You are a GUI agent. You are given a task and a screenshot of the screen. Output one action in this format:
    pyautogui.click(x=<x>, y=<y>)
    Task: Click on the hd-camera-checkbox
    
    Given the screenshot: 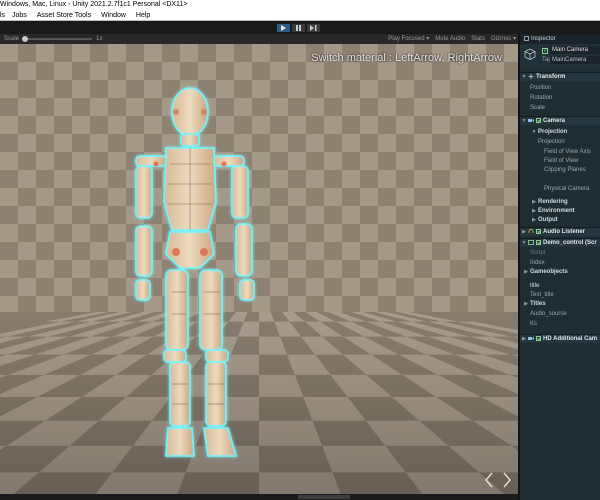 What is the action you would take?
    pyautogui.click(x=538, y=338)
    